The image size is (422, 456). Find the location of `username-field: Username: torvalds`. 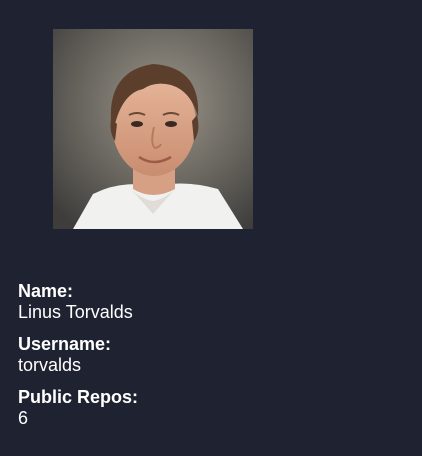

username-field: Username: torvalds is located at coordinates (208, 355).